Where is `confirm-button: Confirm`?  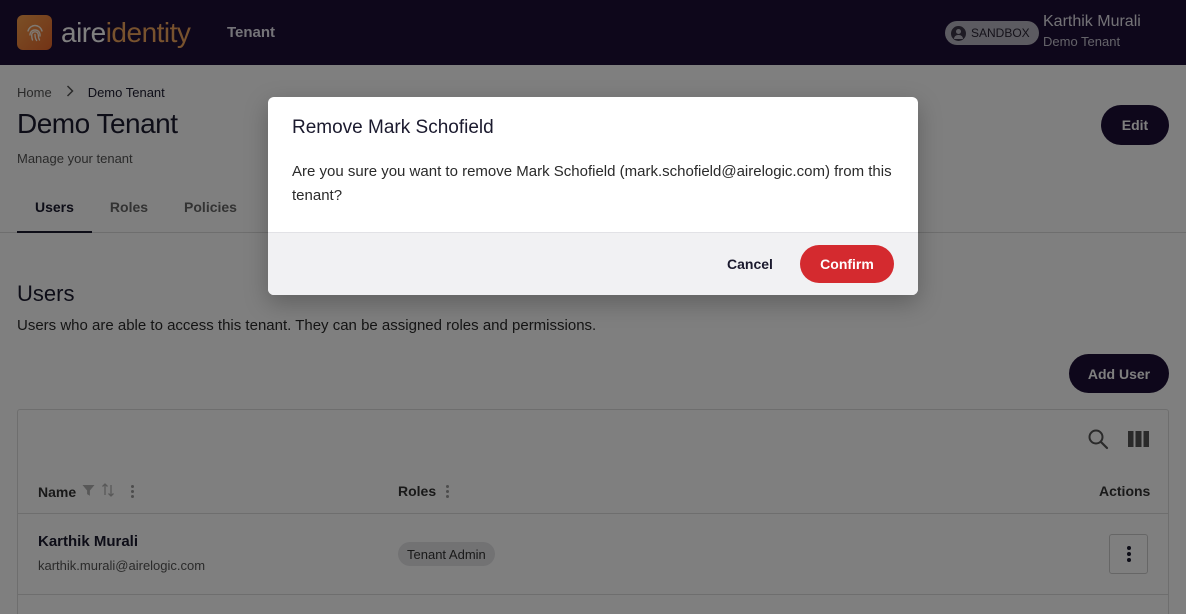 confirm-button: Confirm is located at coordinates (847, 264).